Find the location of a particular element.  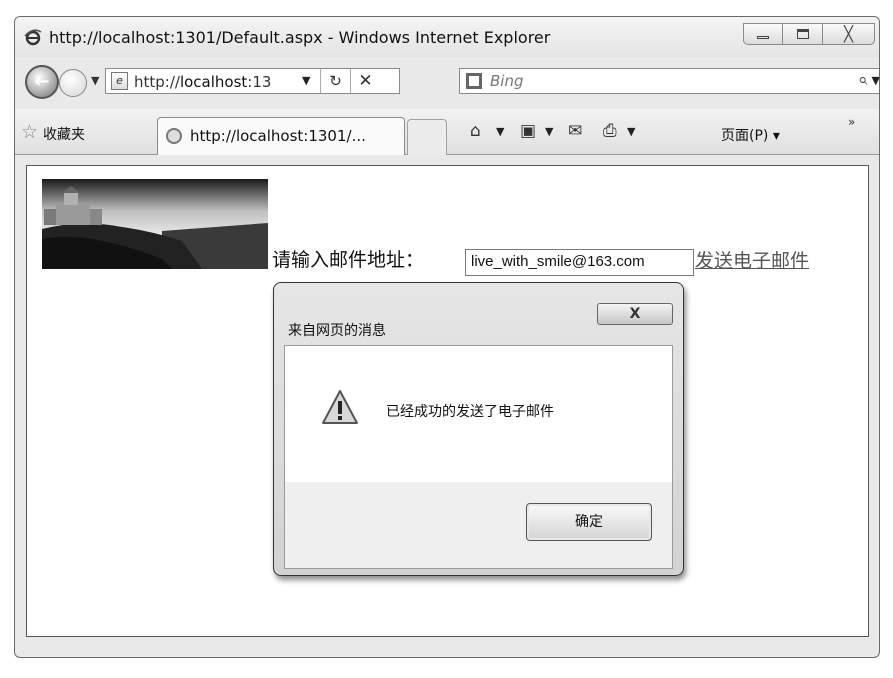

close-icon: ╳ is located at coordinates (848, 33).